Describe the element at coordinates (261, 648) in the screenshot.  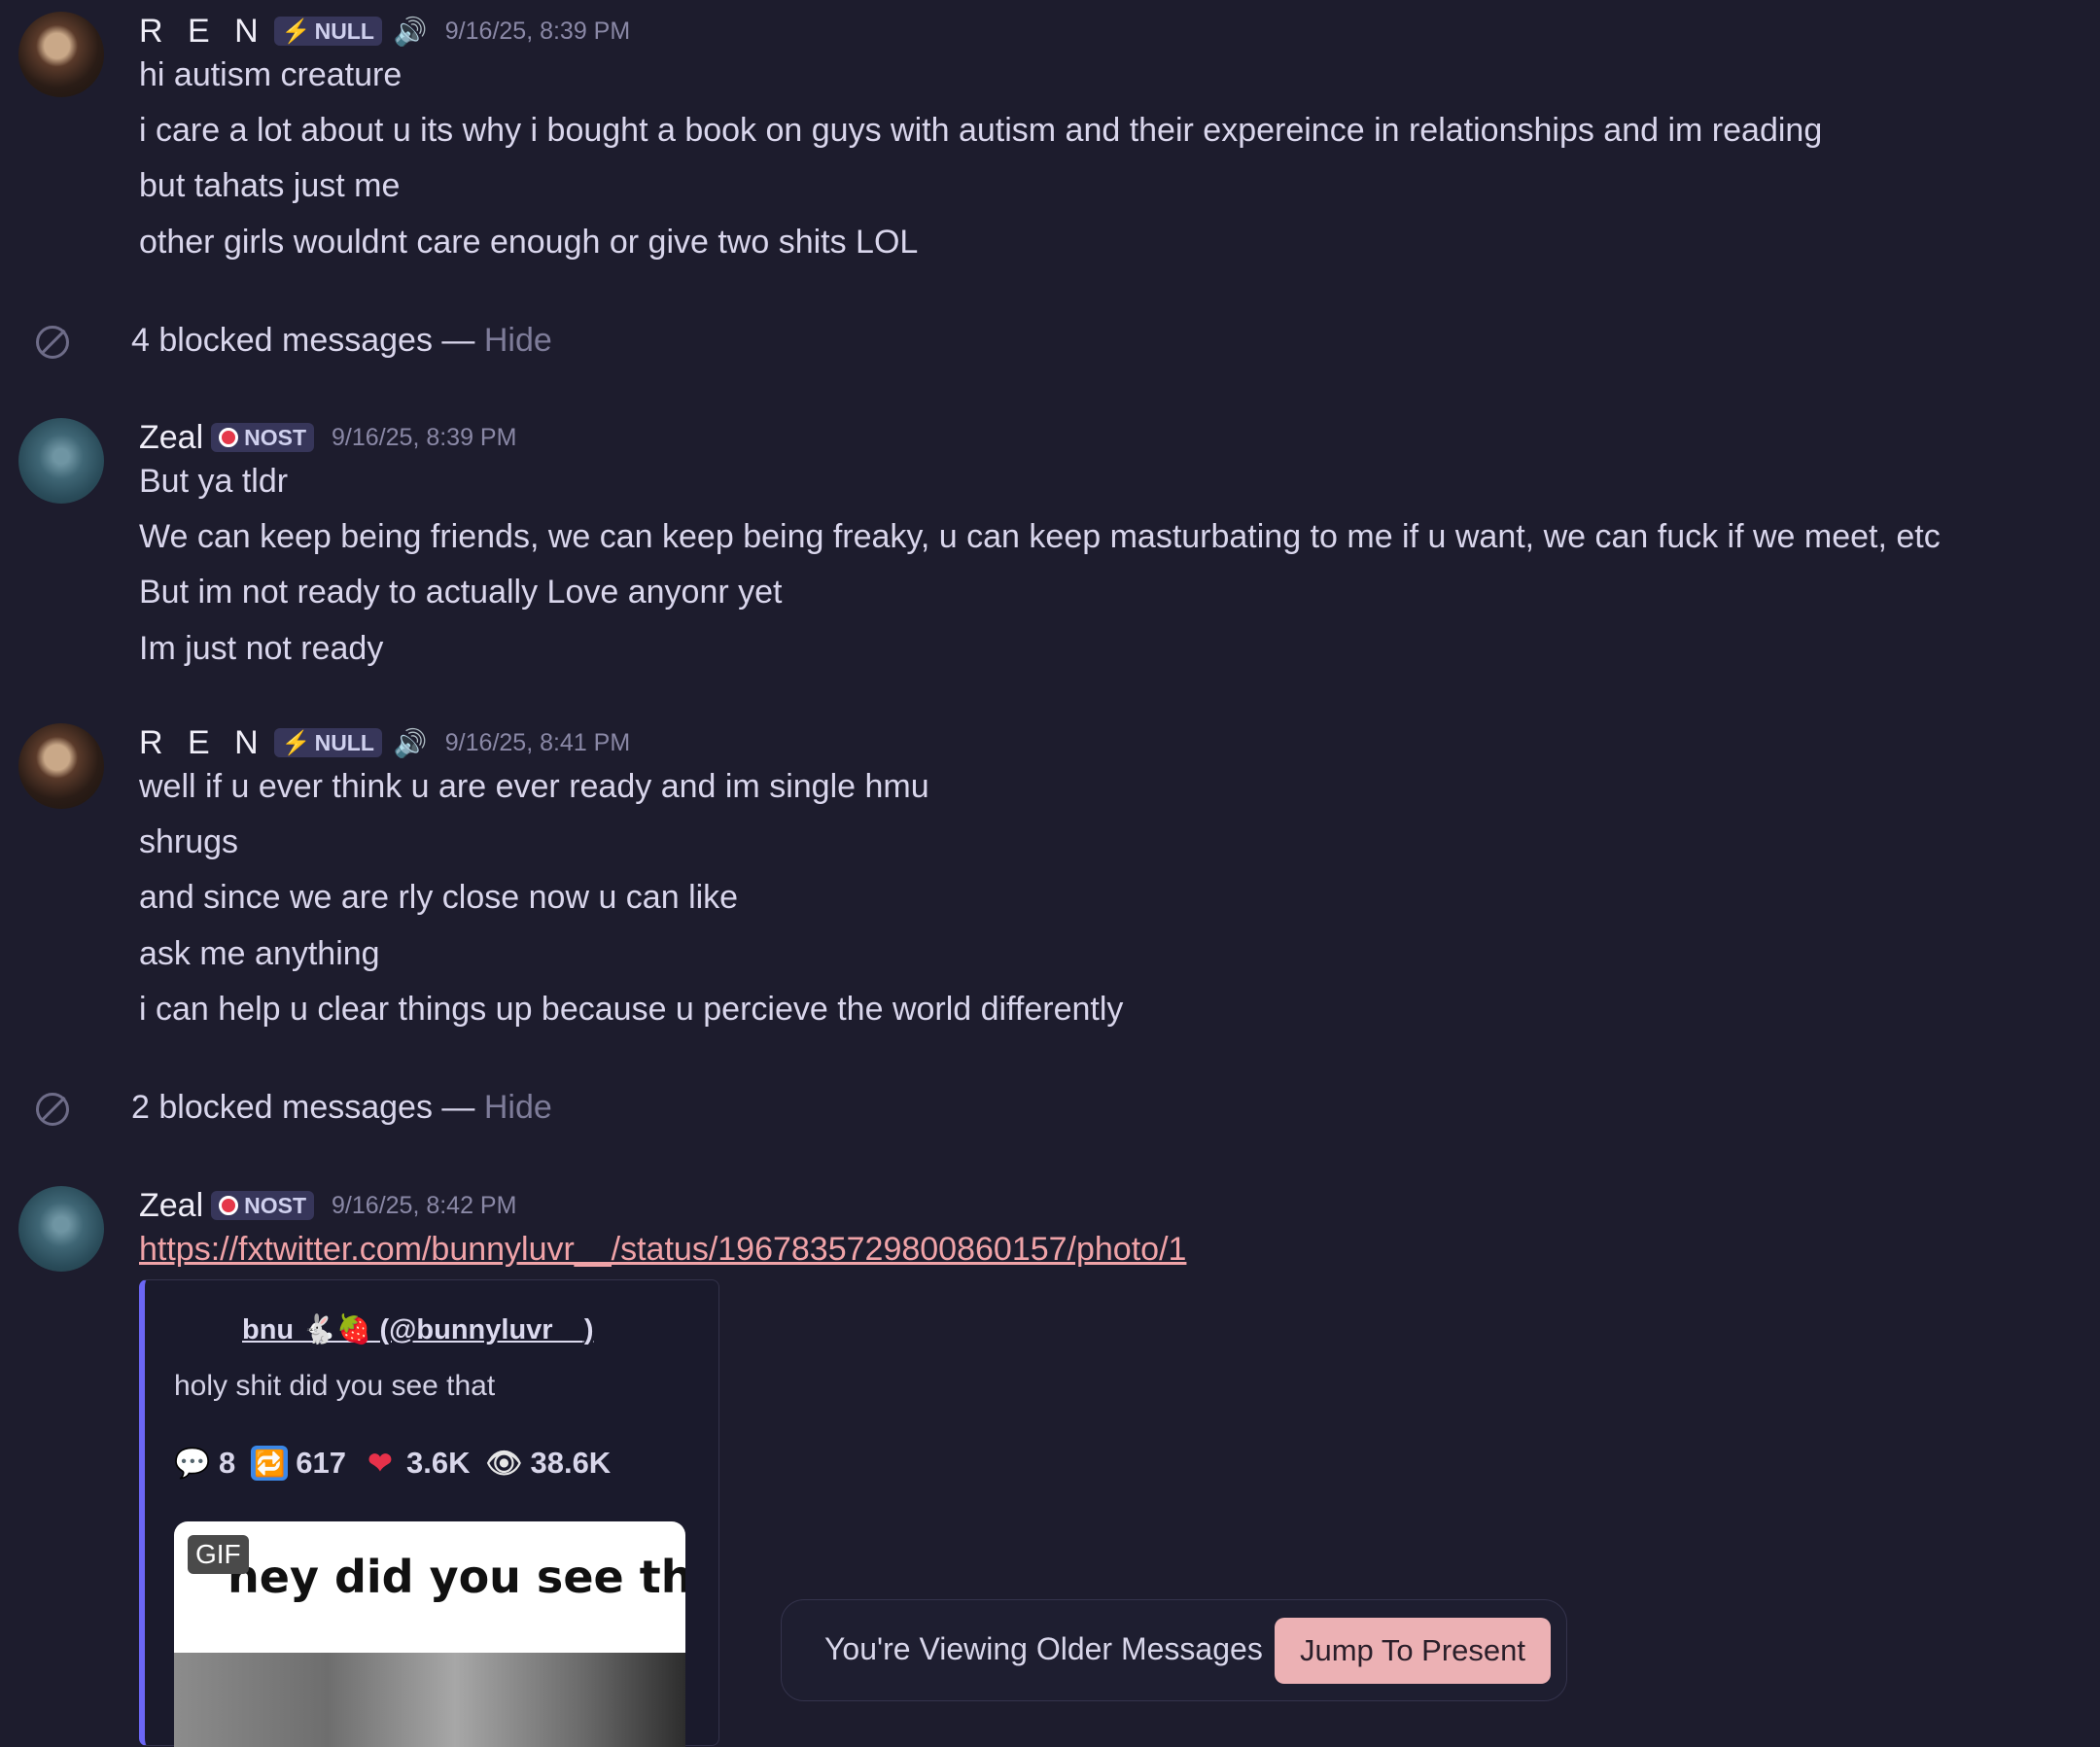
I see `message-line: Im just not ready` at that location.